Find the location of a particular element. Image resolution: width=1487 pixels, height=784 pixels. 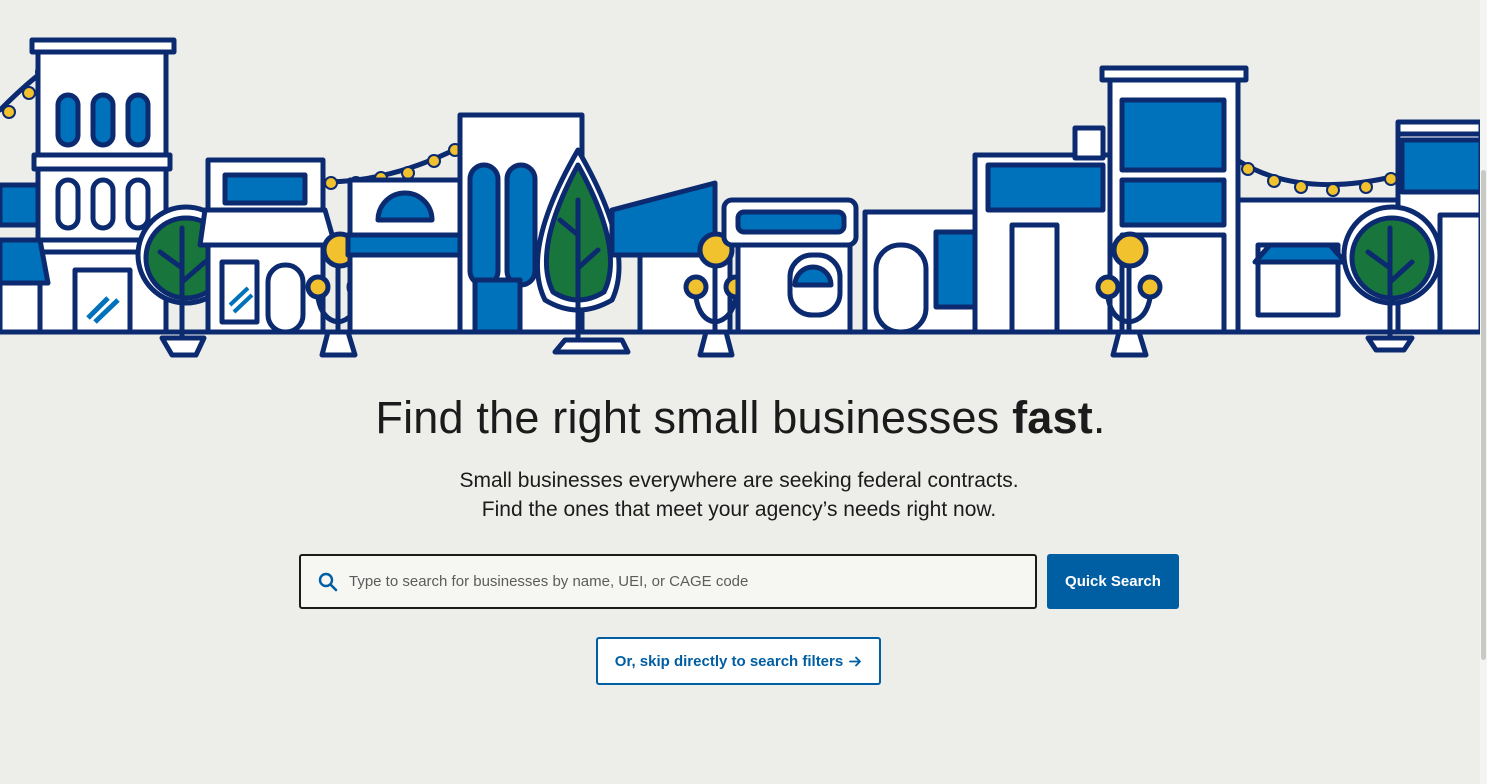

arrow-right-icon is located at coordinates (855, 661).